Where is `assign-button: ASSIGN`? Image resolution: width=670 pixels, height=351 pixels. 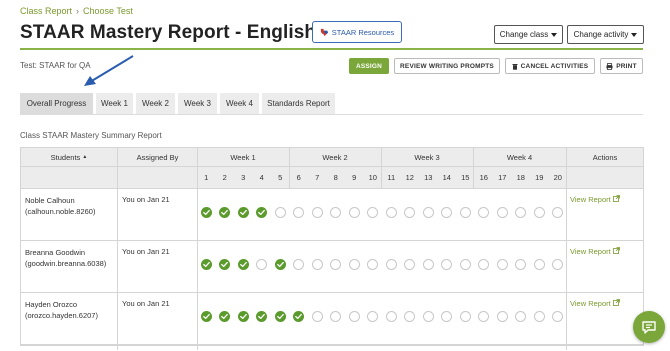 assign-button: ASSIGN is located at coordinates (369, 66).